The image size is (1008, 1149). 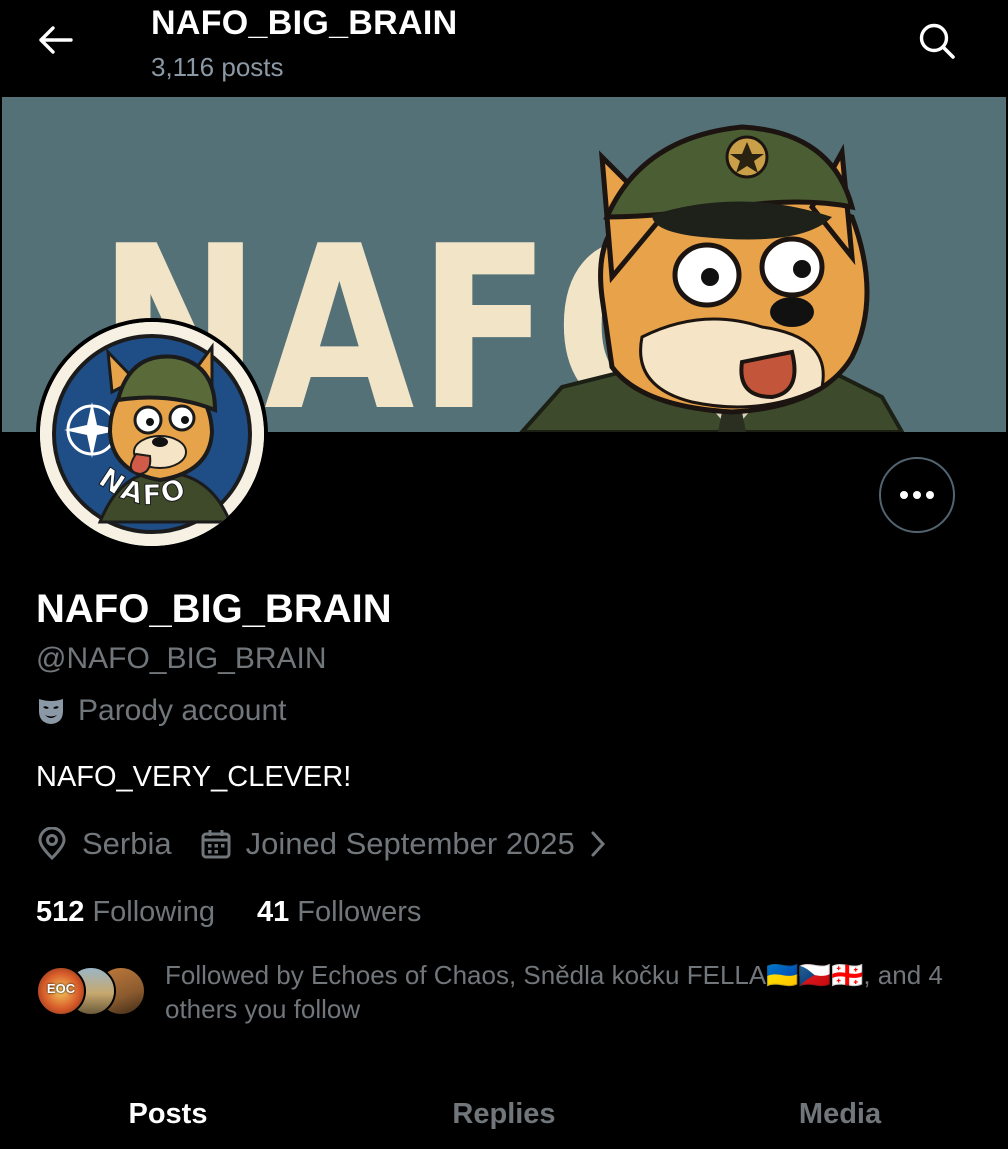 I want to click on top-bar: NAFO_BIG_BRAIN 3,116 posts, so click(x=504, y=48).